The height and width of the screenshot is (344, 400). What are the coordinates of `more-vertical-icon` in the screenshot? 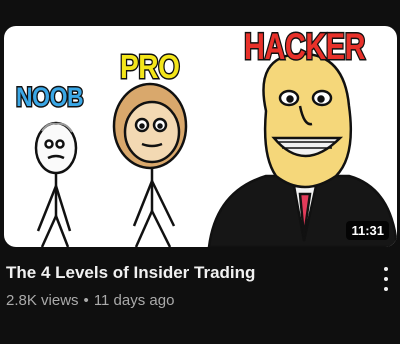 It's located at (386, 279).